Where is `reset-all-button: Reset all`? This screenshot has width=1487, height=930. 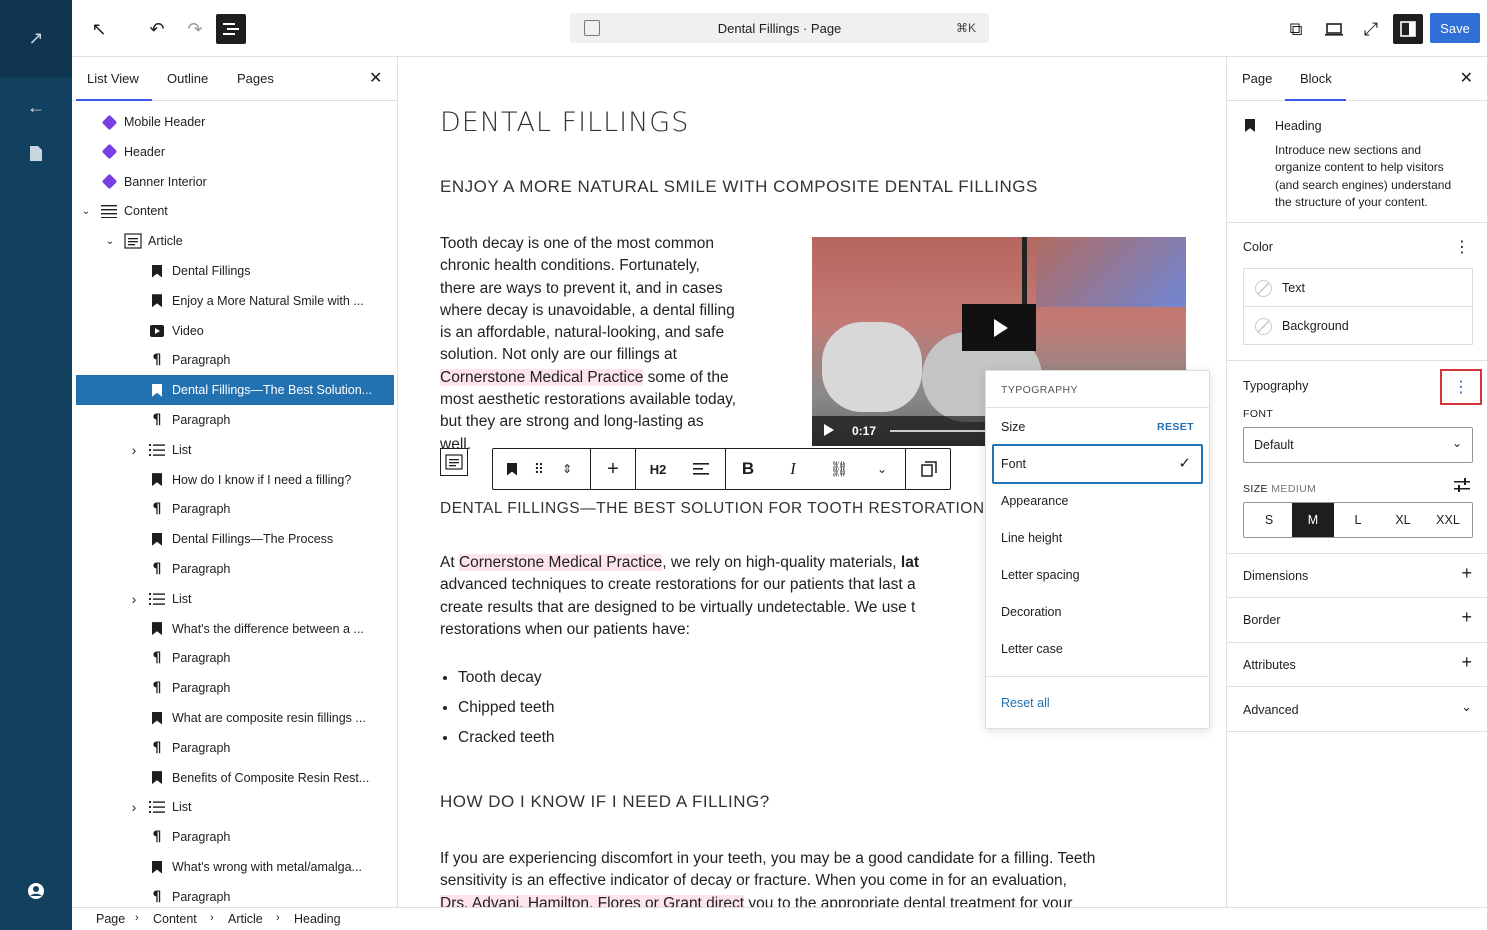
reset-all-button: Reset all is located at coordinates (1025, 703).